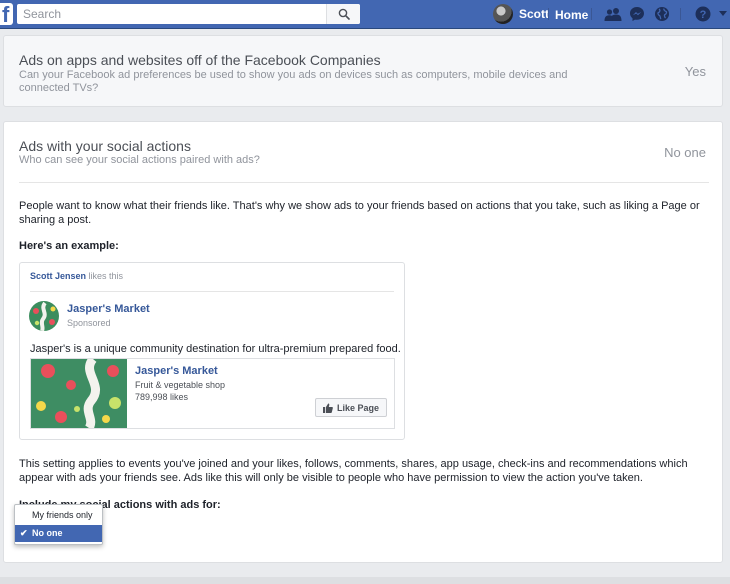 The width and height of the screenshot is (730, 584). I want to click on attachment-page-name: Jasper's Market, so click(176, 371).